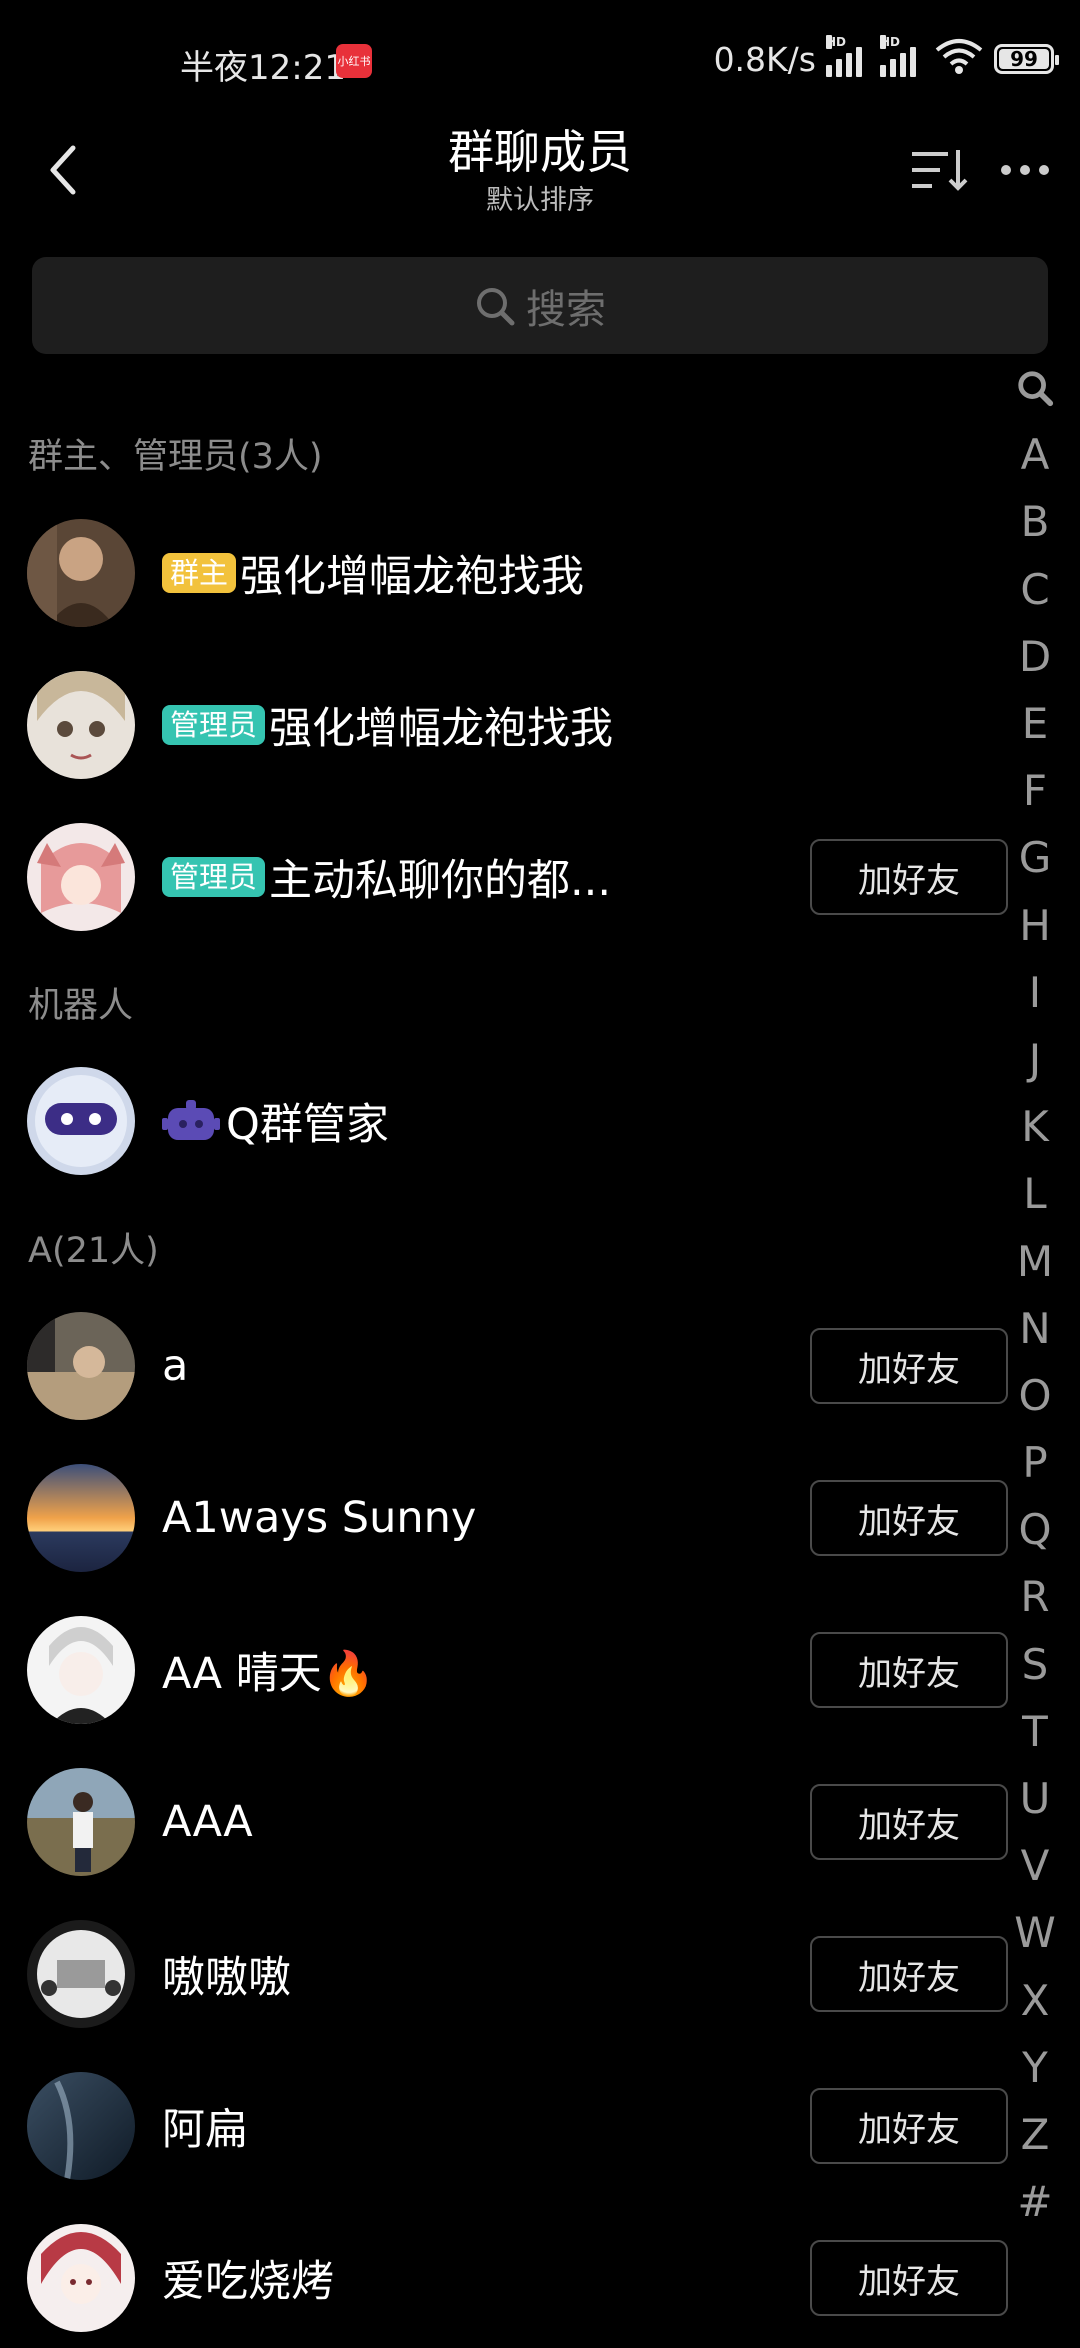 The height and width of the screenshot is (2348, 1080). Describe the element at coordinates (1035, 1462) in the screenshot. I see `index-letter-p: P` at that location.